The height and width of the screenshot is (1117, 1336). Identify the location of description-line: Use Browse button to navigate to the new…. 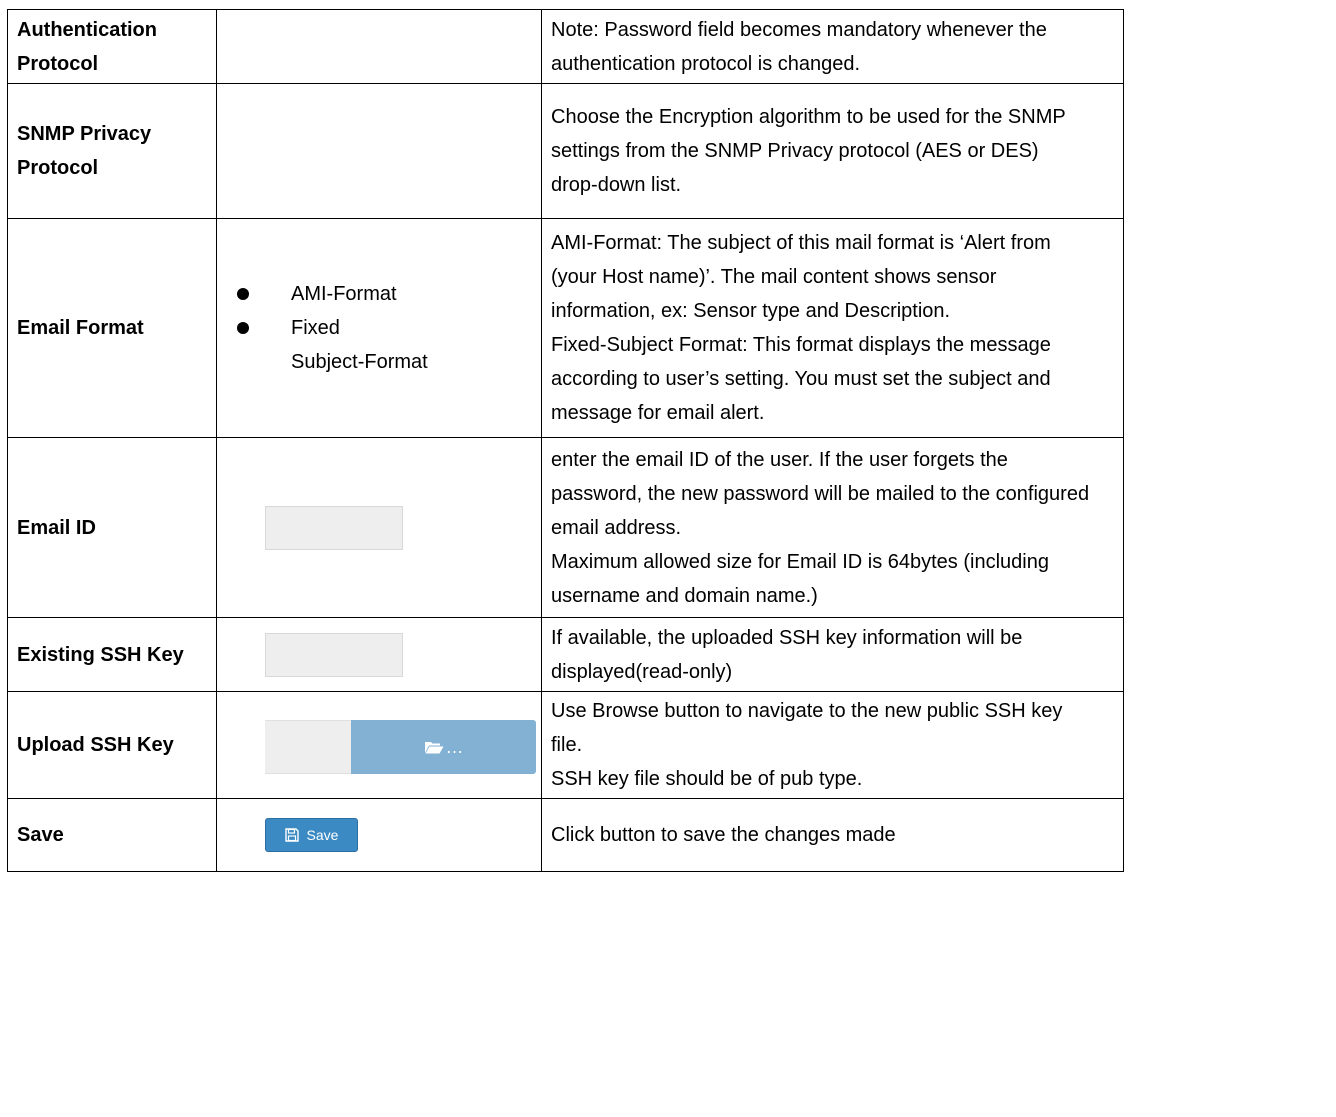
(807, 711).